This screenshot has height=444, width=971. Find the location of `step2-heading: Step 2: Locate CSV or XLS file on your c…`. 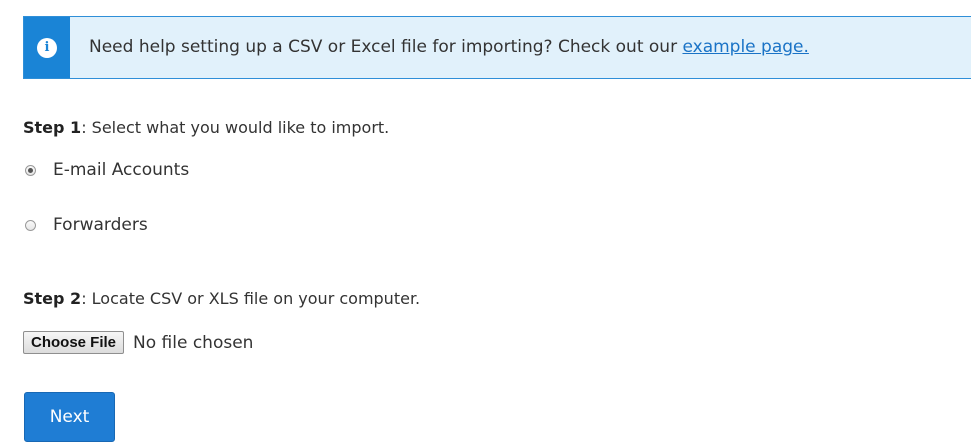

step2-heading: Step 2: Locate CSV or XLS file on your c… is located at coordinates (221, 298).